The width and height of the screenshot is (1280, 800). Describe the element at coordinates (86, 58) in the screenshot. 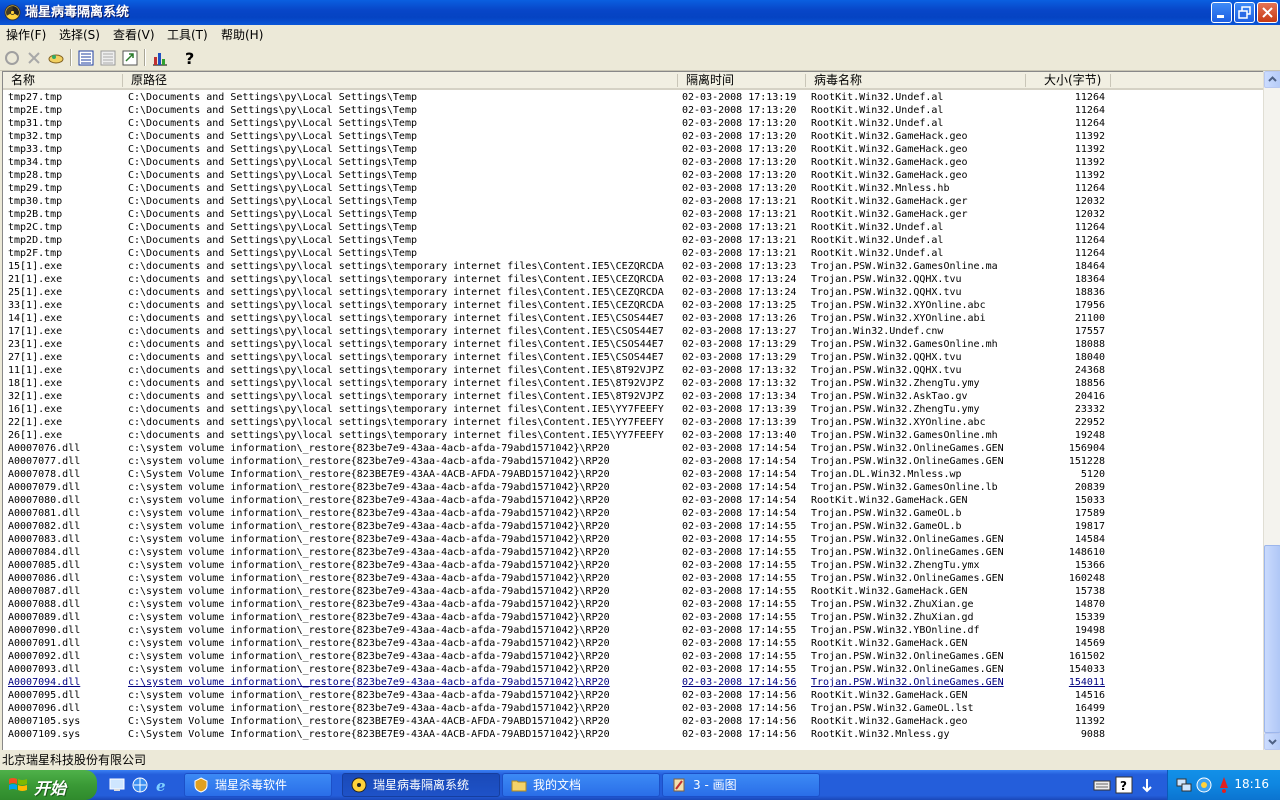

I see `details-view-icon` at that location.